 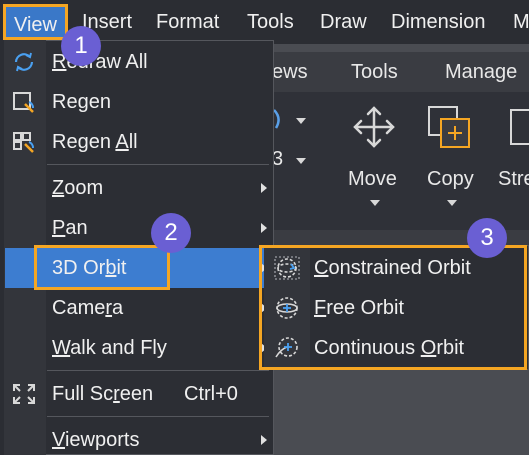 What do you see at coordinates (88, 308) in the screenshot?
I see `menu-item-label: Camera` at bounding box center [88, 308].